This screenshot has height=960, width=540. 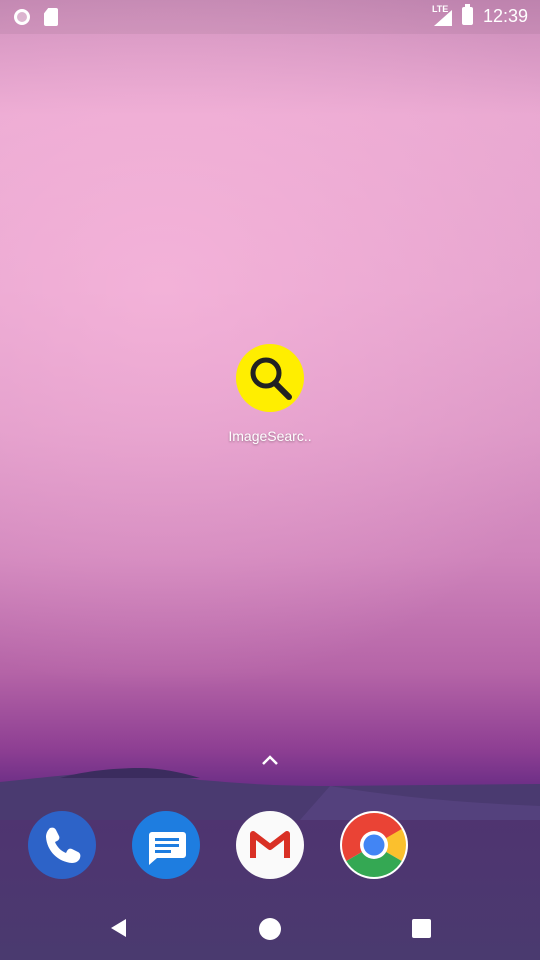 I want to click on gmail-icon, so click(x=270, y=845).